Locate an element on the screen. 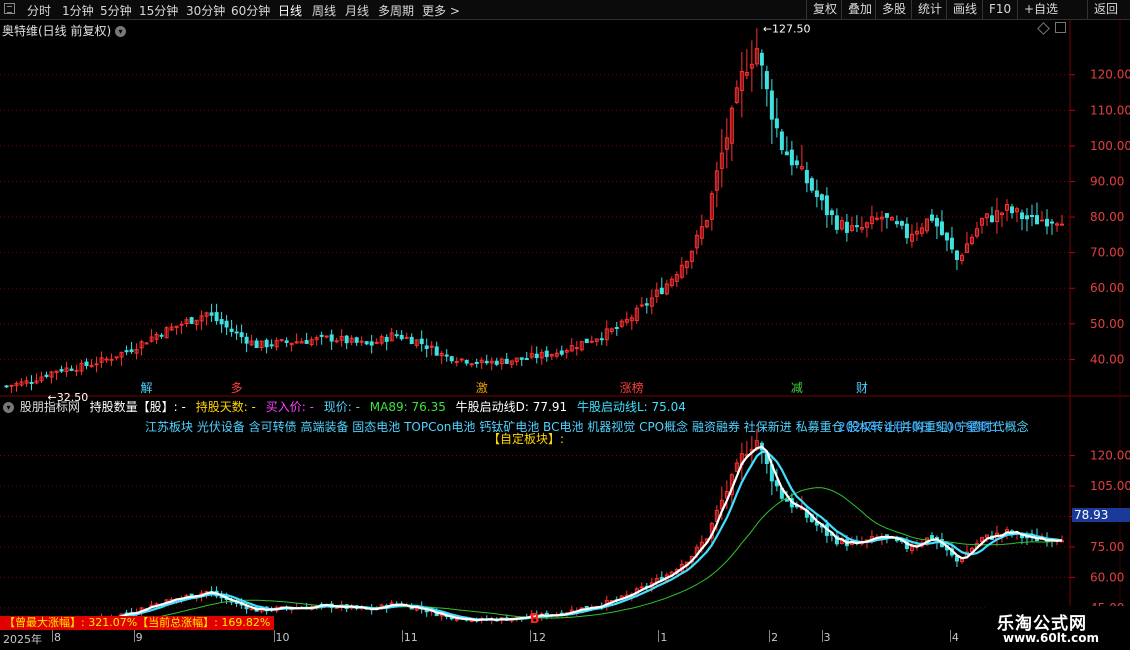 The width and height of the screenshot is (1130, 650). toolbar-button-7: 返回 is located at coordinates (1105, 9).